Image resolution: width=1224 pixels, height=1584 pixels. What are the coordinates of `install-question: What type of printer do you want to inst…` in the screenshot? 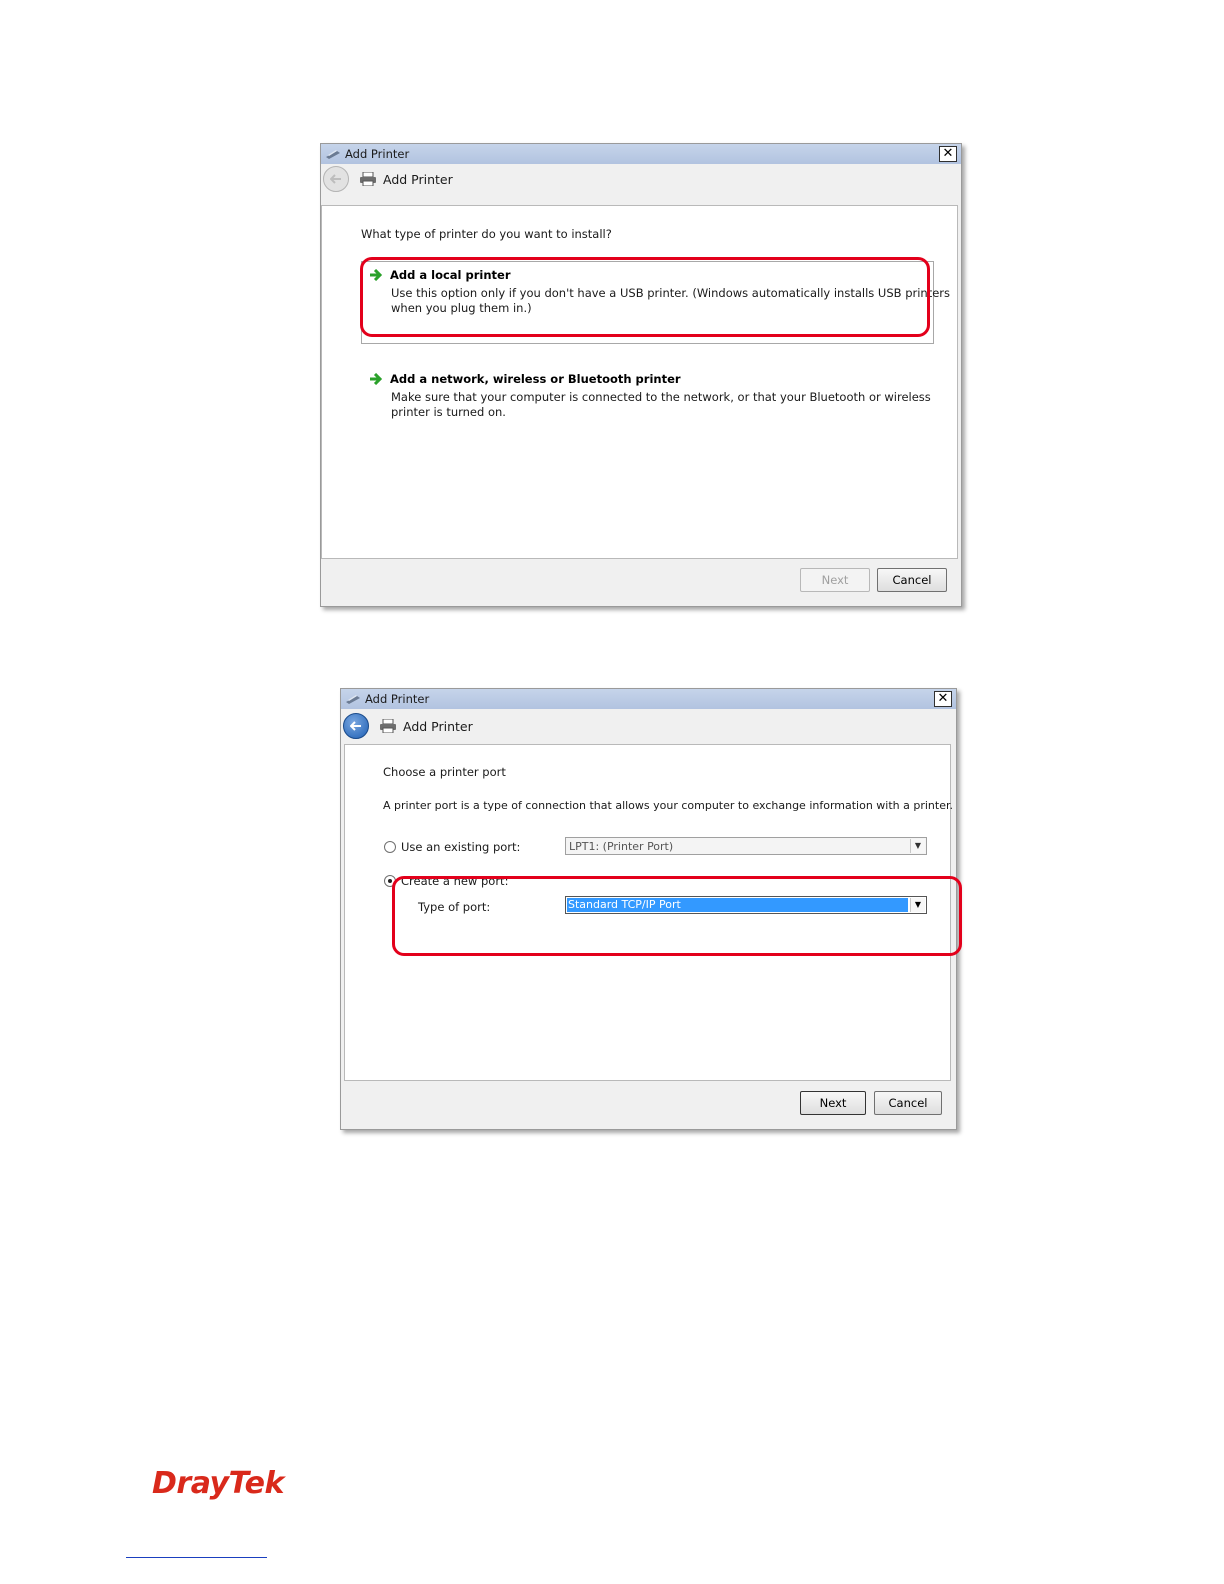 It's located at (486, 234).